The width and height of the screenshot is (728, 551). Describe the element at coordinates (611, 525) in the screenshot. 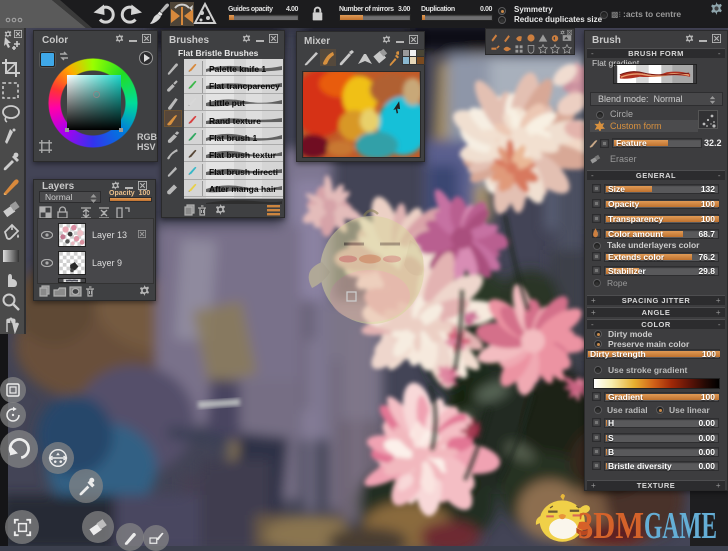

I see `svg-text: 3DM` at that location.